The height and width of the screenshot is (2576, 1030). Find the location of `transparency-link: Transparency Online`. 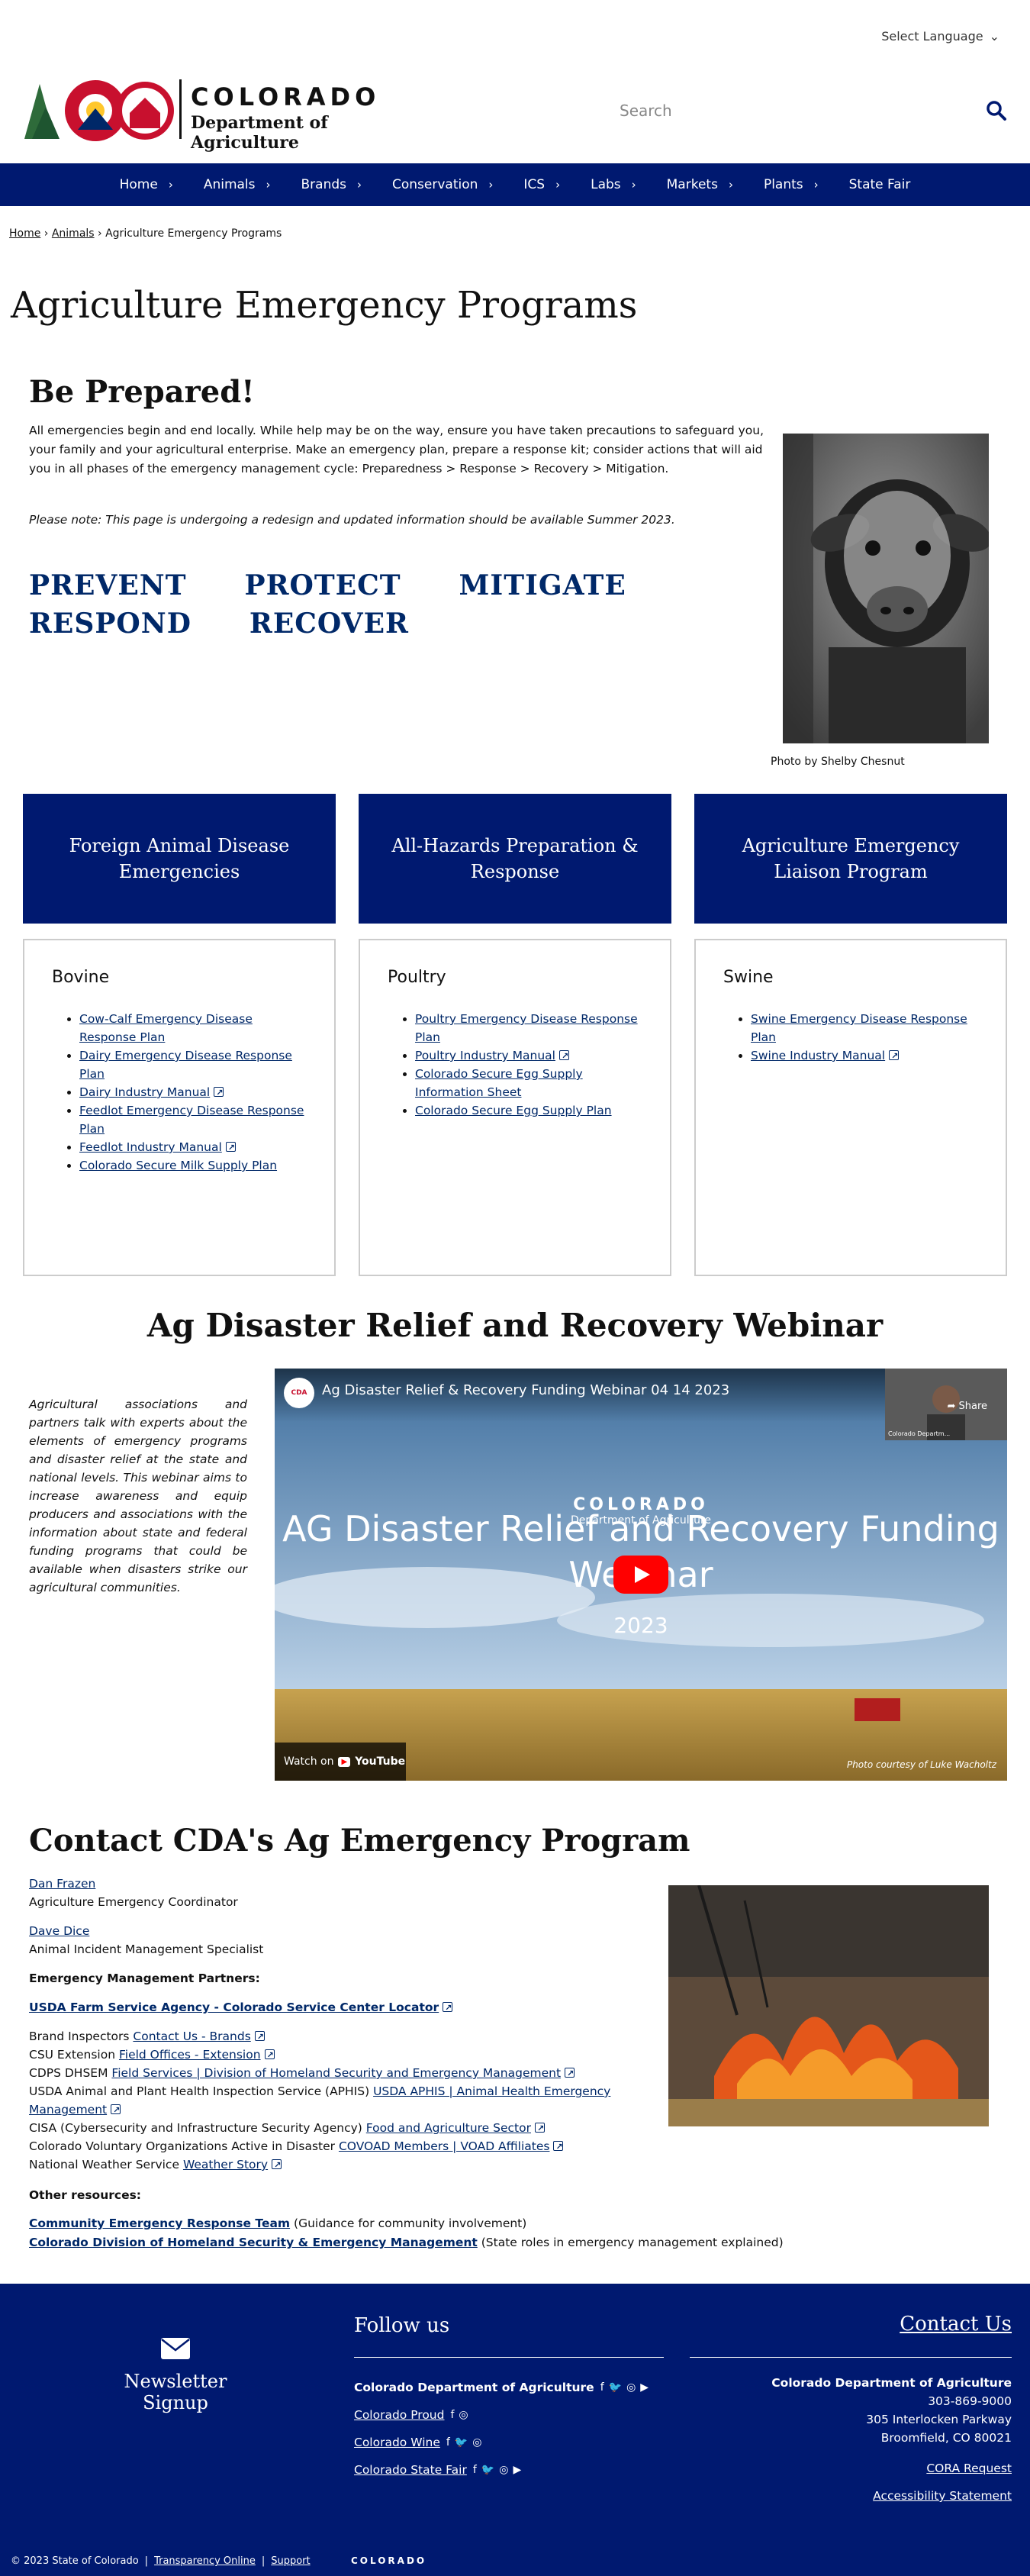

transparency-link: Transparency Online is located at coordinates (205, 2561).